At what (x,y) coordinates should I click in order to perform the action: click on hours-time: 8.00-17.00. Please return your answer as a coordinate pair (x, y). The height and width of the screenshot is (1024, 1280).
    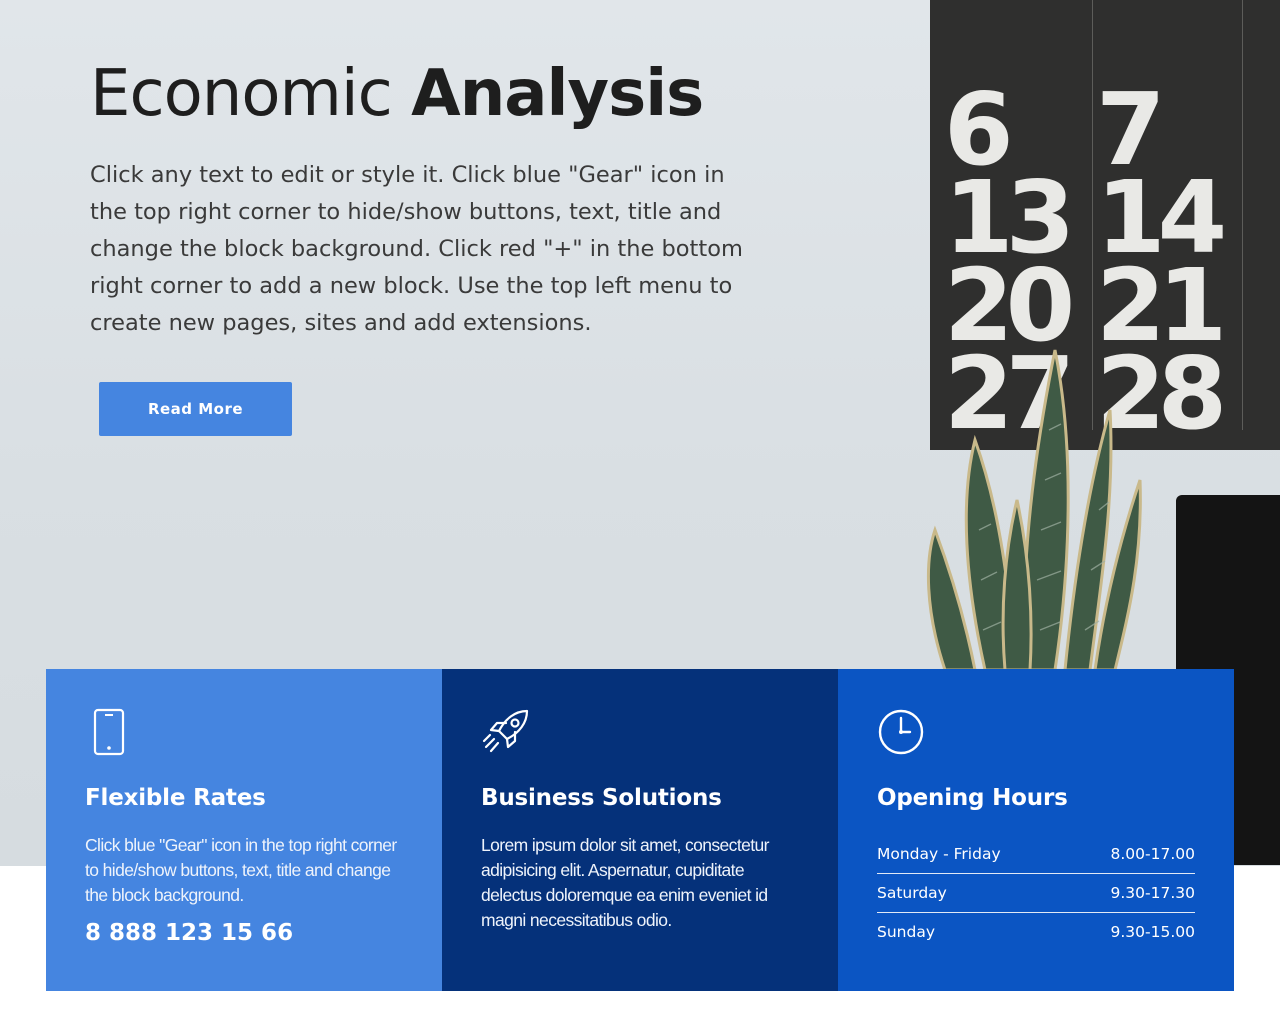
    Looking at the image, I should click on (1152, 853).